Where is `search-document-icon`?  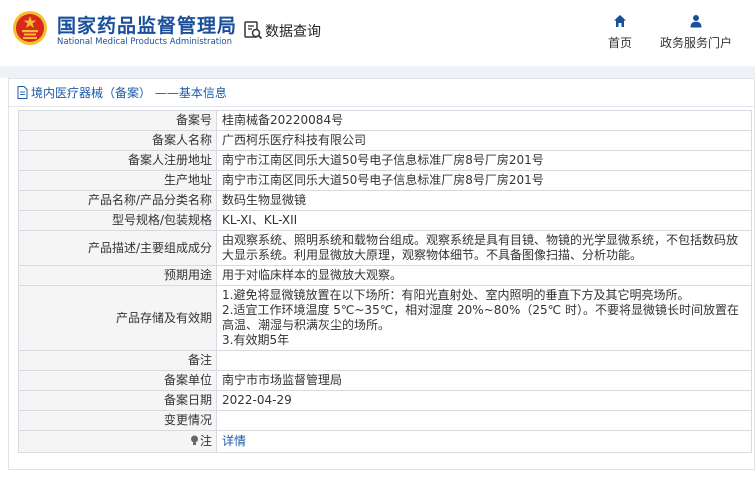
search-document-icon is located at coordinates (253, 30).